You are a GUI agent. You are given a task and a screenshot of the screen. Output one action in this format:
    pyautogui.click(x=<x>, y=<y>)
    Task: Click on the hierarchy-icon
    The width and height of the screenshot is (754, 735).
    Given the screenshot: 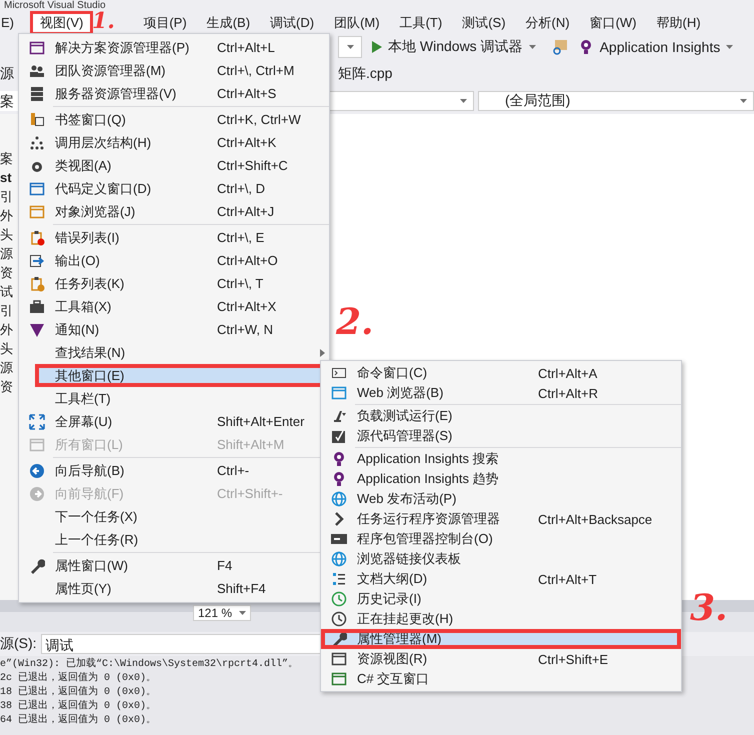 What is the action you would take?
    pyautogui.click(x=37, y=142)
    